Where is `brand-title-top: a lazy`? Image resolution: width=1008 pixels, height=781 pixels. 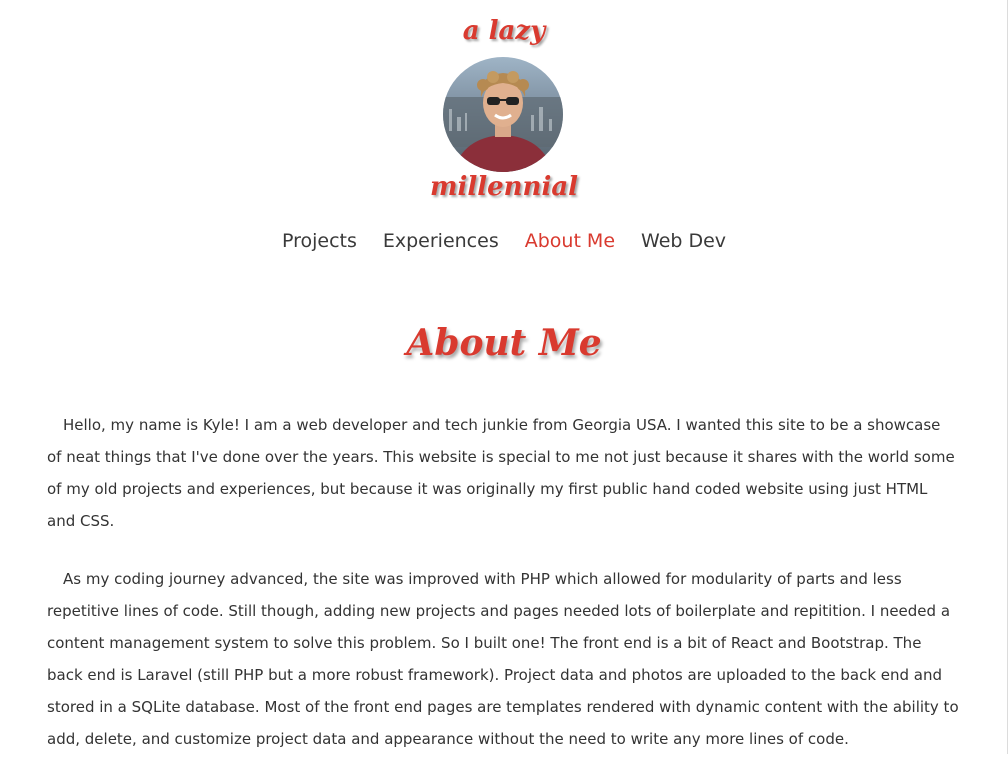
brand-title-top: a lazy is located at coordinates (504, 31).